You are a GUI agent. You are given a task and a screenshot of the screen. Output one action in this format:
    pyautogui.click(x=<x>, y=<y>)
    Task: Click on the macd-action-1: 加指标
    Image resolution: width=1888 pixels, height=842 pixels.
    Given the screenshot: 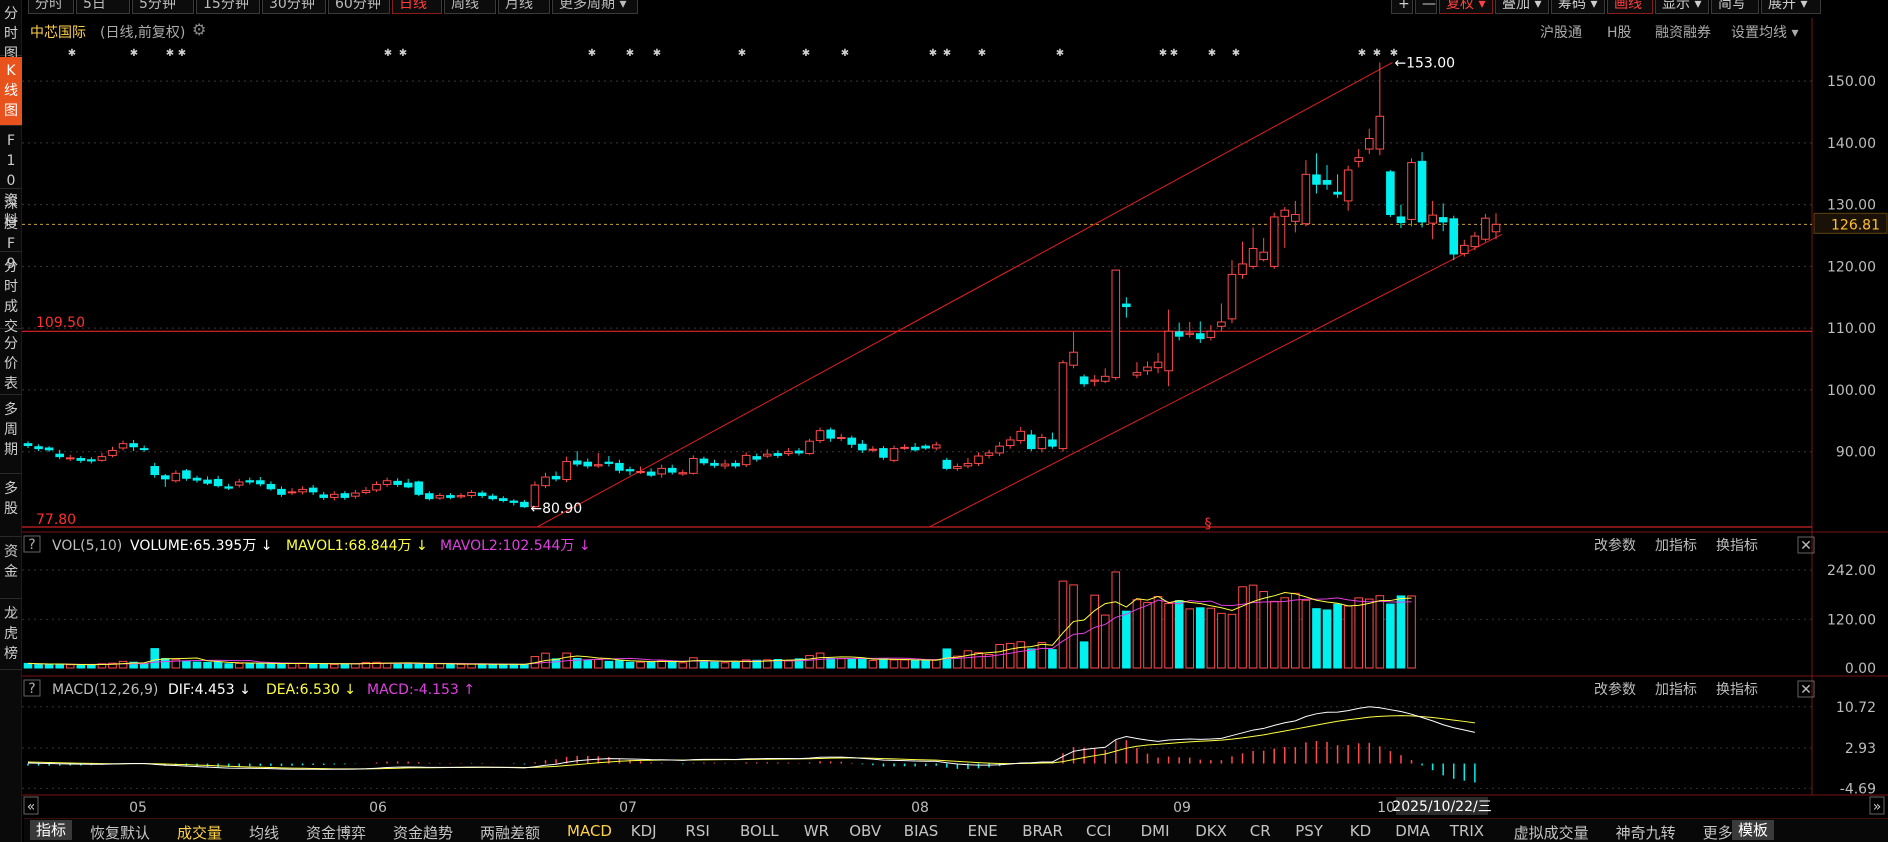 What is the action you would take?
    pyautogui.click(x=1676, y=690)
    